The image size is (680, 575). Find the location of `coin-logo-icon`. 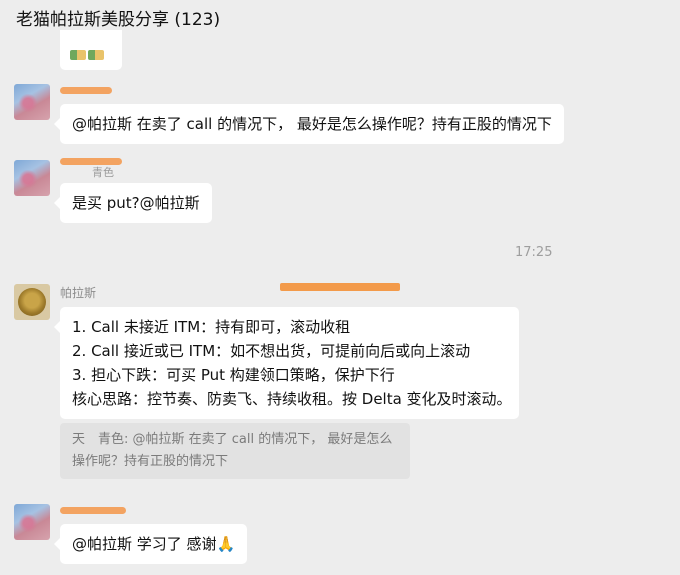

coin-logo-icon is located at coordinates (32, 302).